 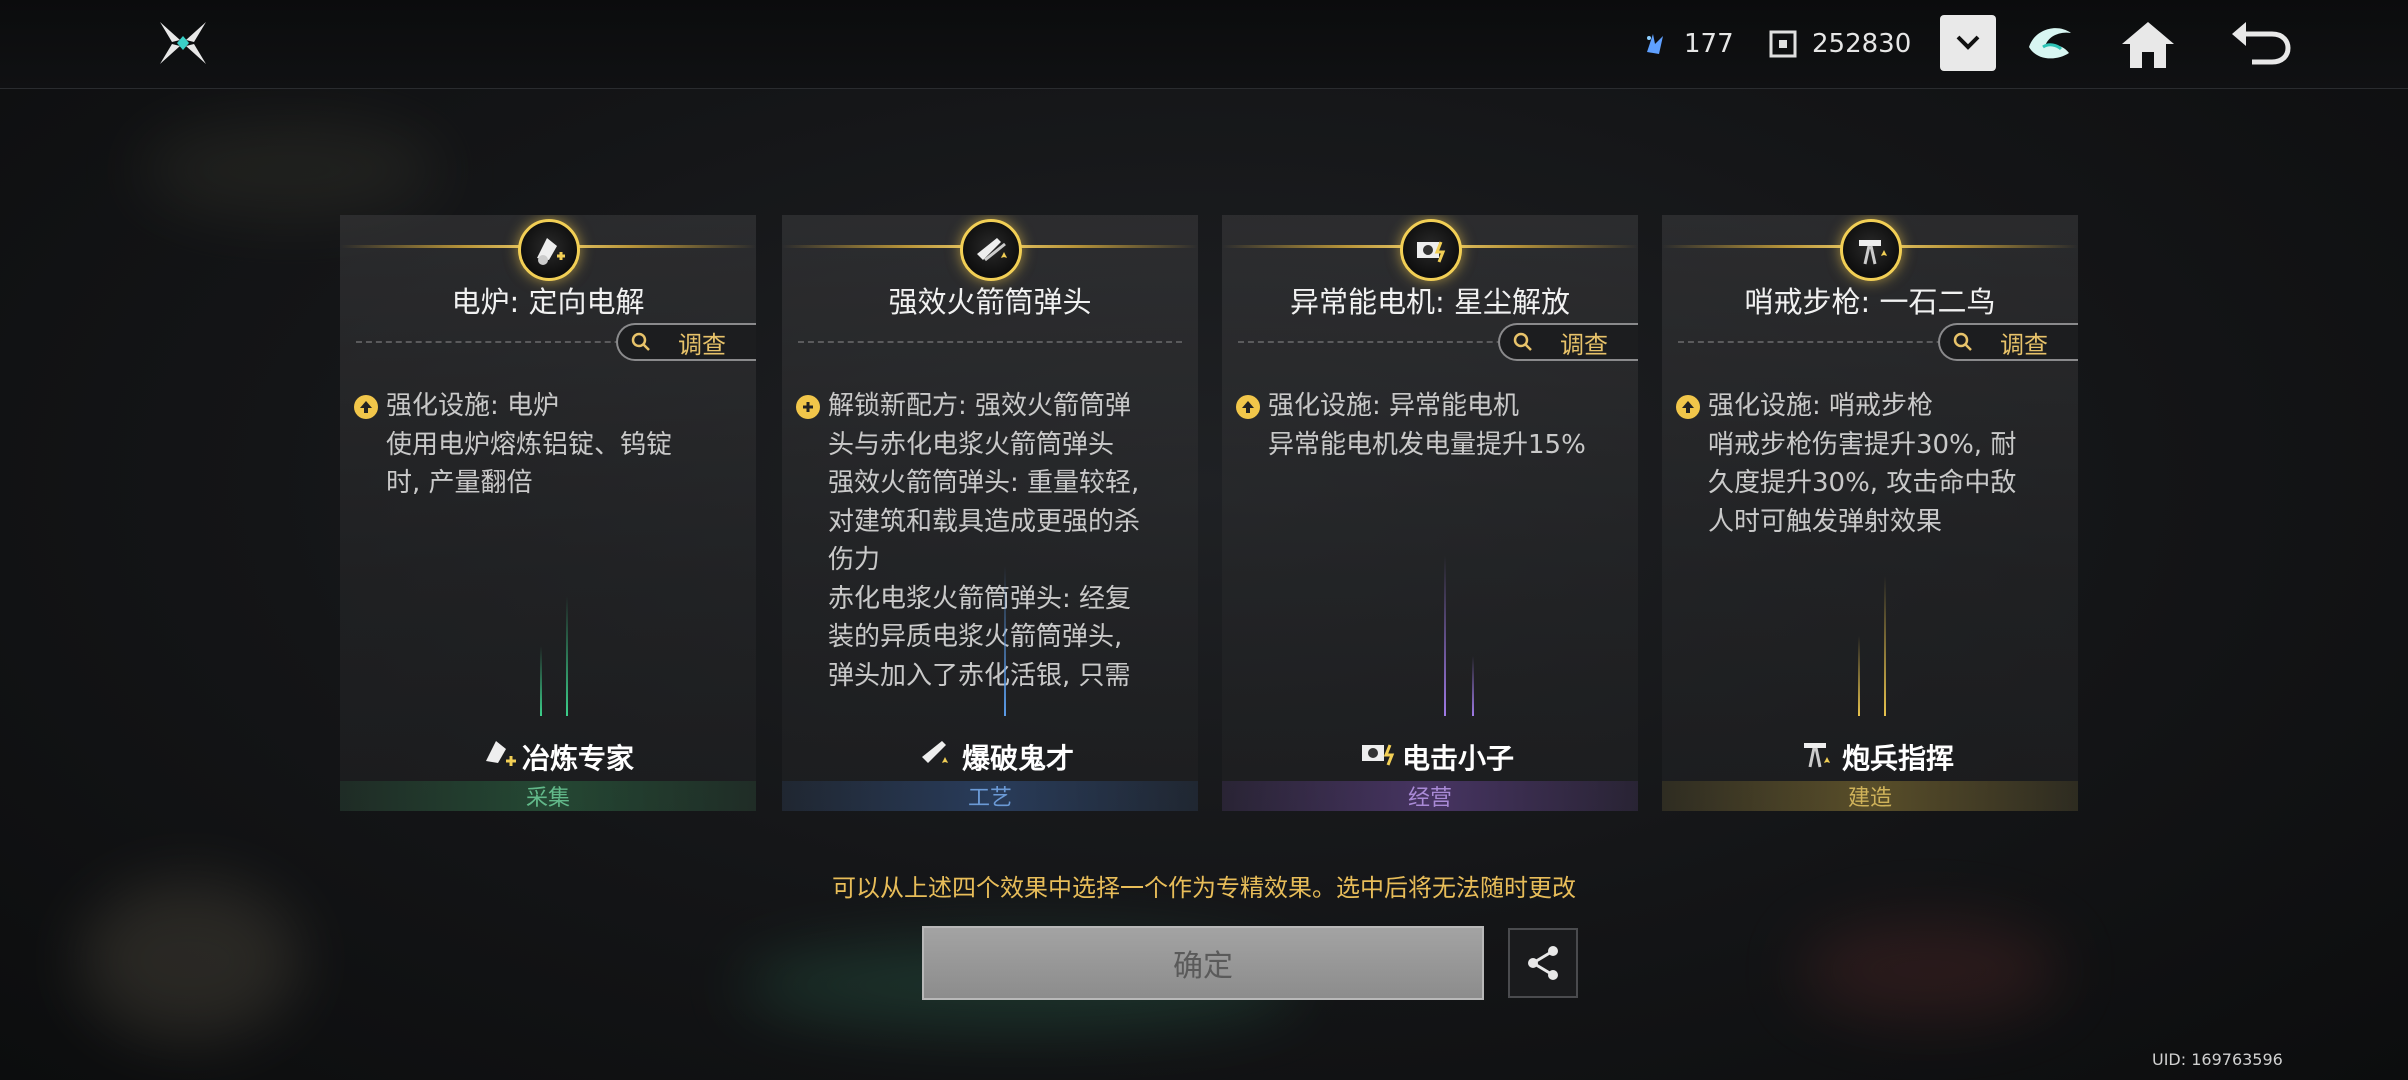 I want to click on category-bar: 经营, so click(x=1430, y=796).